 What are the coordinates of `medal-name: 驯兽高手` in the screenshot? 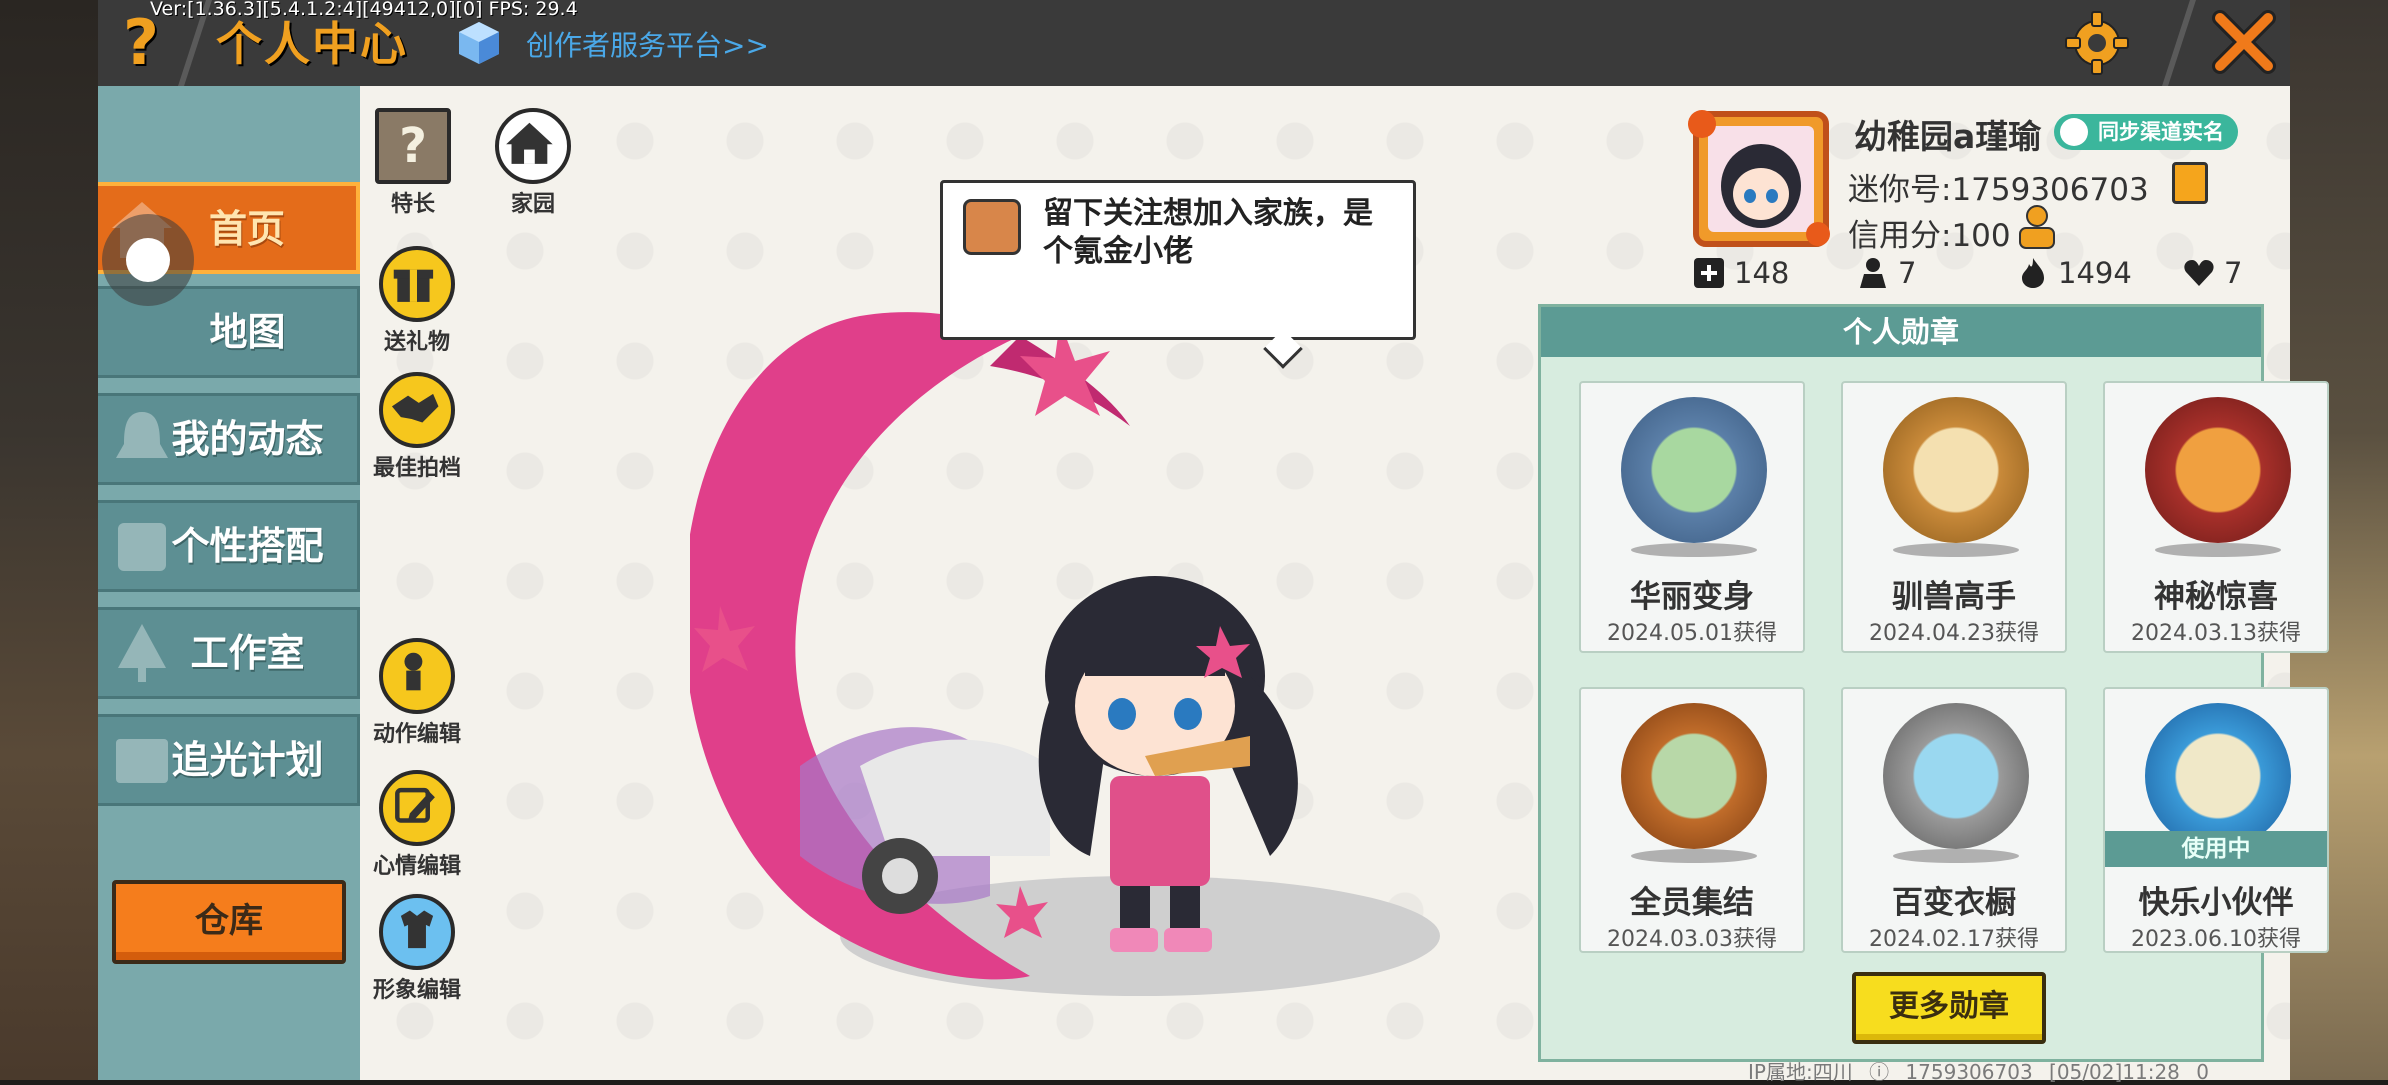 It's located at (1954, 597).